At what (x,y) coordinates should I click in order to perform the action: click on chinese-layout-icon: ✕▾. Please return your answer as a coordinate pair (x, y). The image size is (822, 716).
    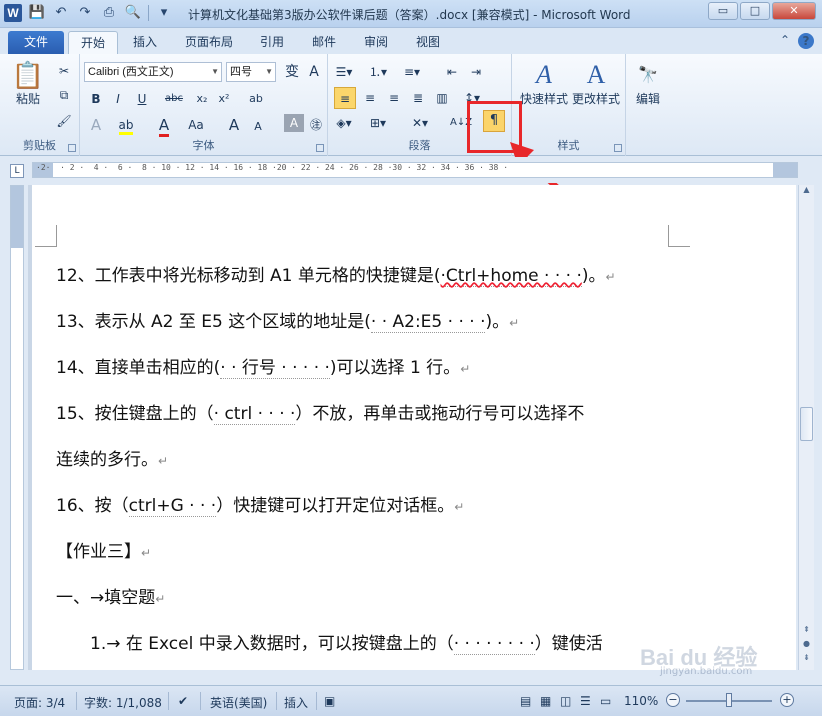
    Looking at the image, I should click on (420, 123).